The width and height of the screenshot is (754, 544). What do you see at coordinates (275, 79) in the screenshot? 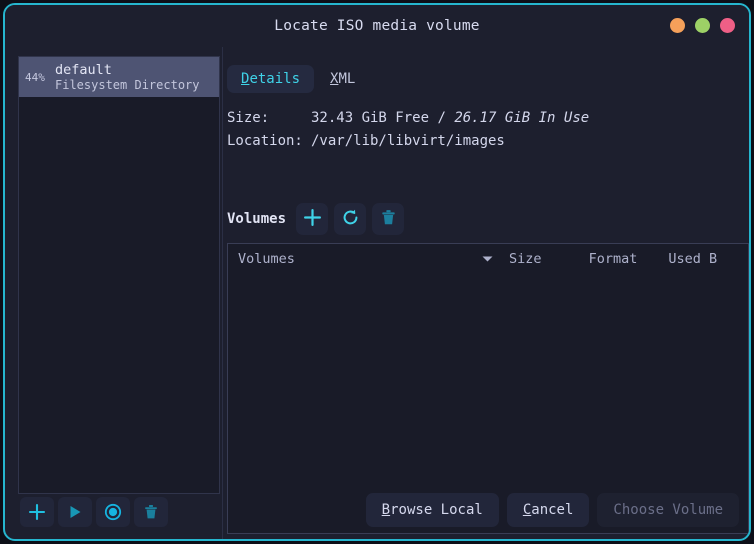
I see `tab-details-label: etails` at bounding box center [275, 79].